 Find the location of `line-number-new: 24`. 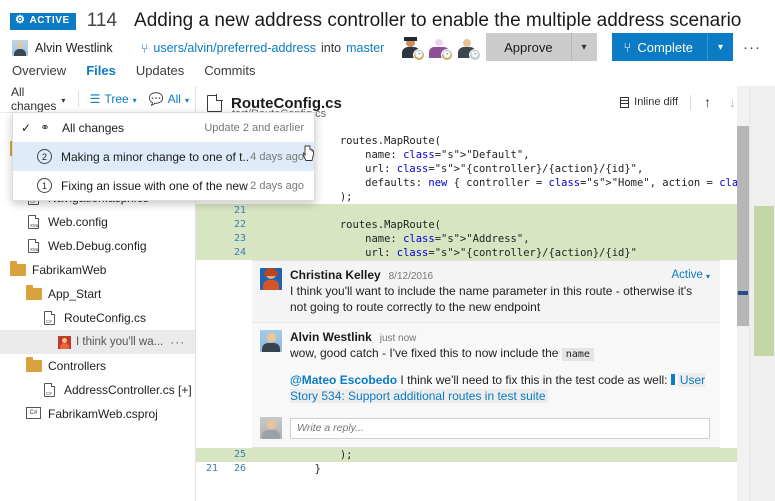

line-number-new: 24 is located at coordinates (239, 252).